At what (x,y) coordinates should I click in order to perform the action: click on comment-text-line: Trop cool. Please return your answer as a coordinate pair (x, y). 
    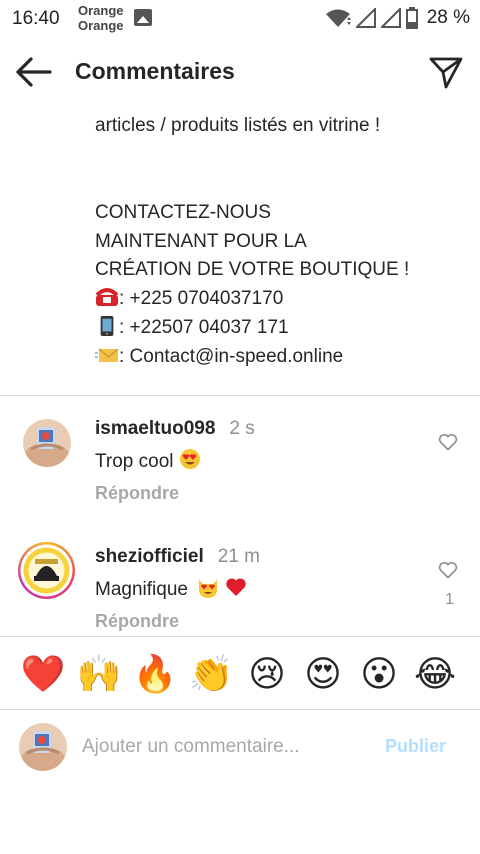
    Looking at the image, I should click on (148, 460).